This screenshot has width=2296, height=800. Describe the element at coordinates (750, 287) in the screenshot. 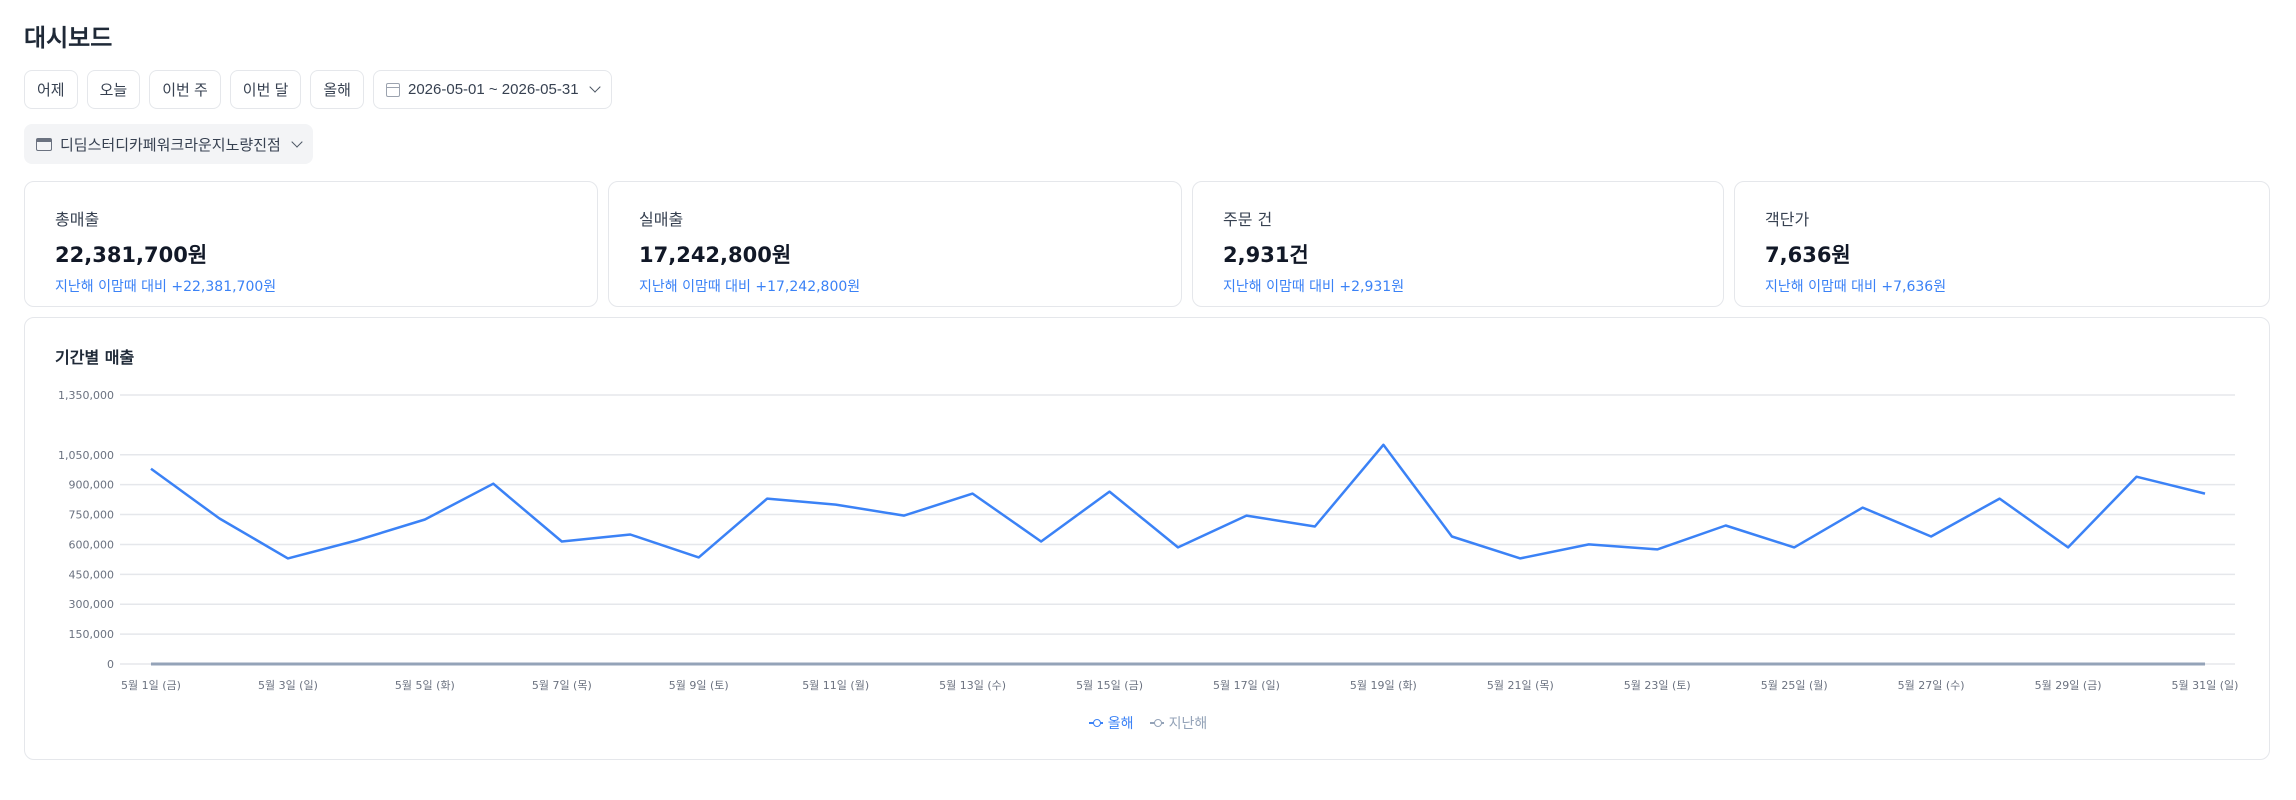

I see `kpi-delta: 지난해 이맘때 대비 +17,242,800원` at that location.